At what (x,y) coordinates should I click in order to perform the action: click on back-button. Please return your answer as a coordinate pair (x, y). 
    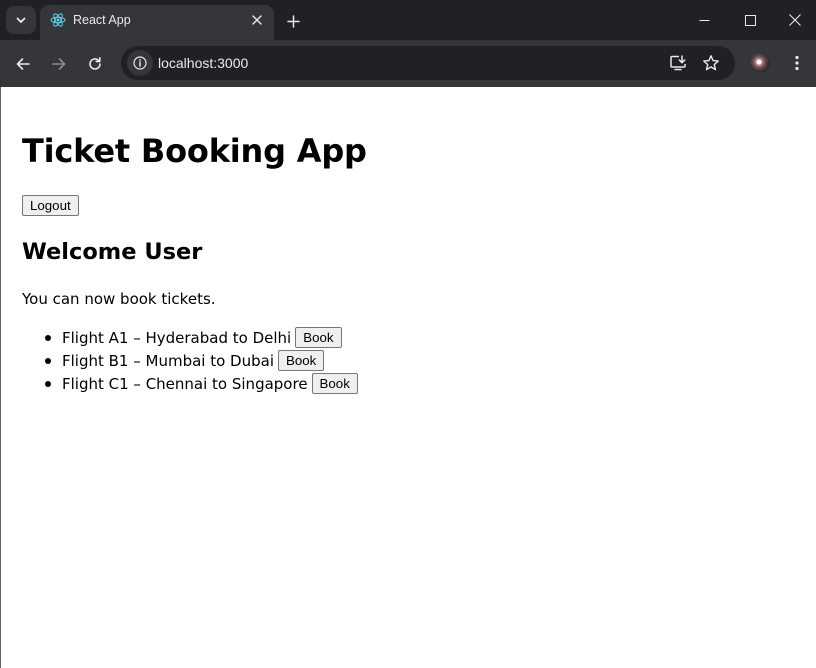
    Looking at the image, I should click on (23, 64).